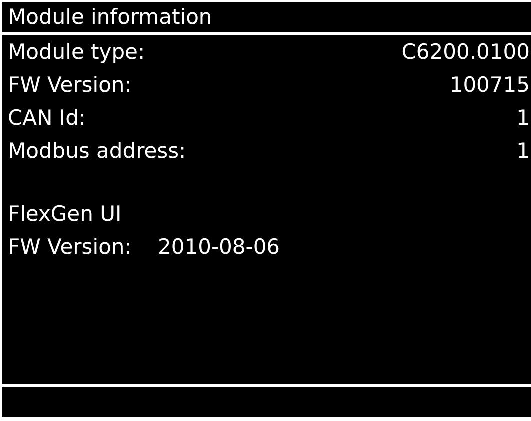  Describe the element at coordinates (111, 17) in the screenshot. I see `screen-title: Module information` at that location.